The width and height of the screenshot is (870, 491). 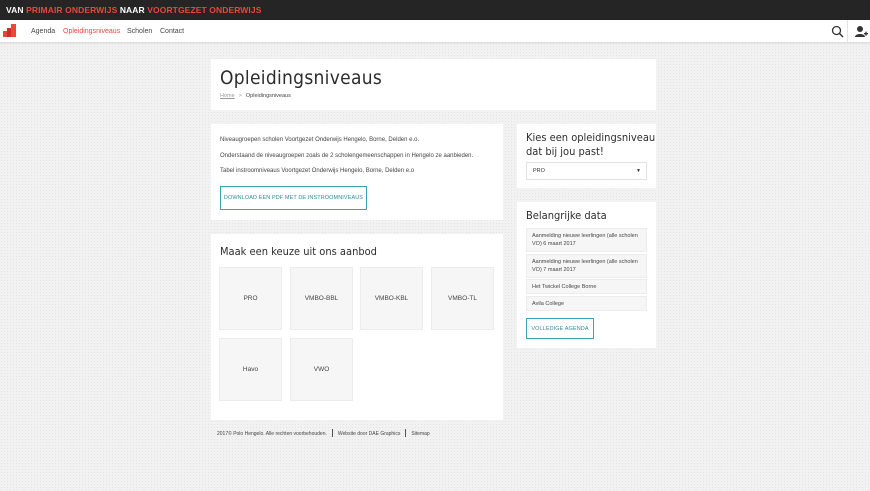 I want to click on nav-item-scholen: Scholen, so click(x=139, y=31).